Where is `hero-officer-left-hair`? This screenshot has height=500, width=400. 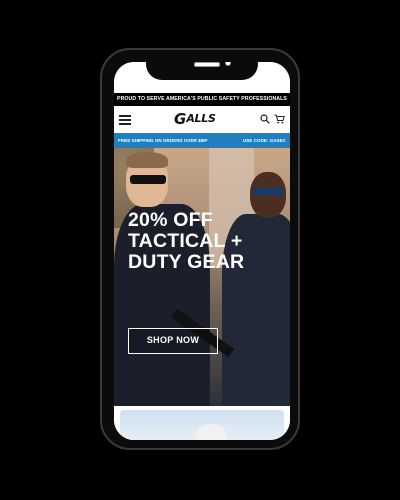 hero-officer-left-hair is located at coordinates (147, 160).